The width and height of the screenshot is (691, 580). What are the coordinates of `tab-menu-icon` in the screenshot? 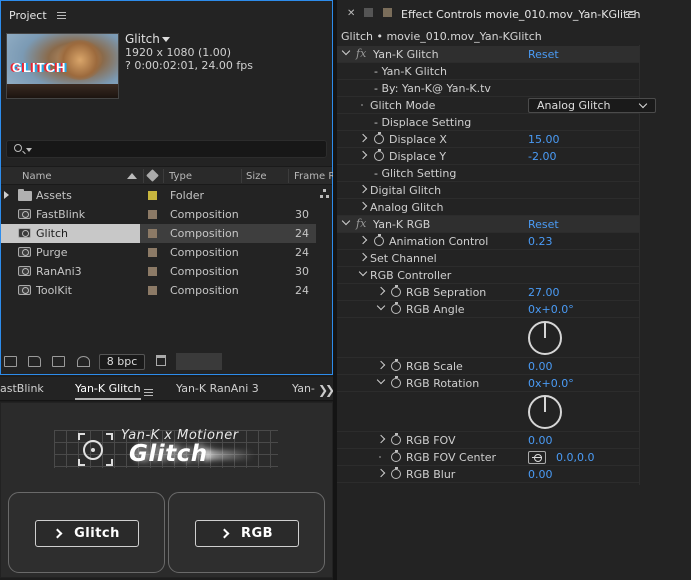 It's located at (148, 392).